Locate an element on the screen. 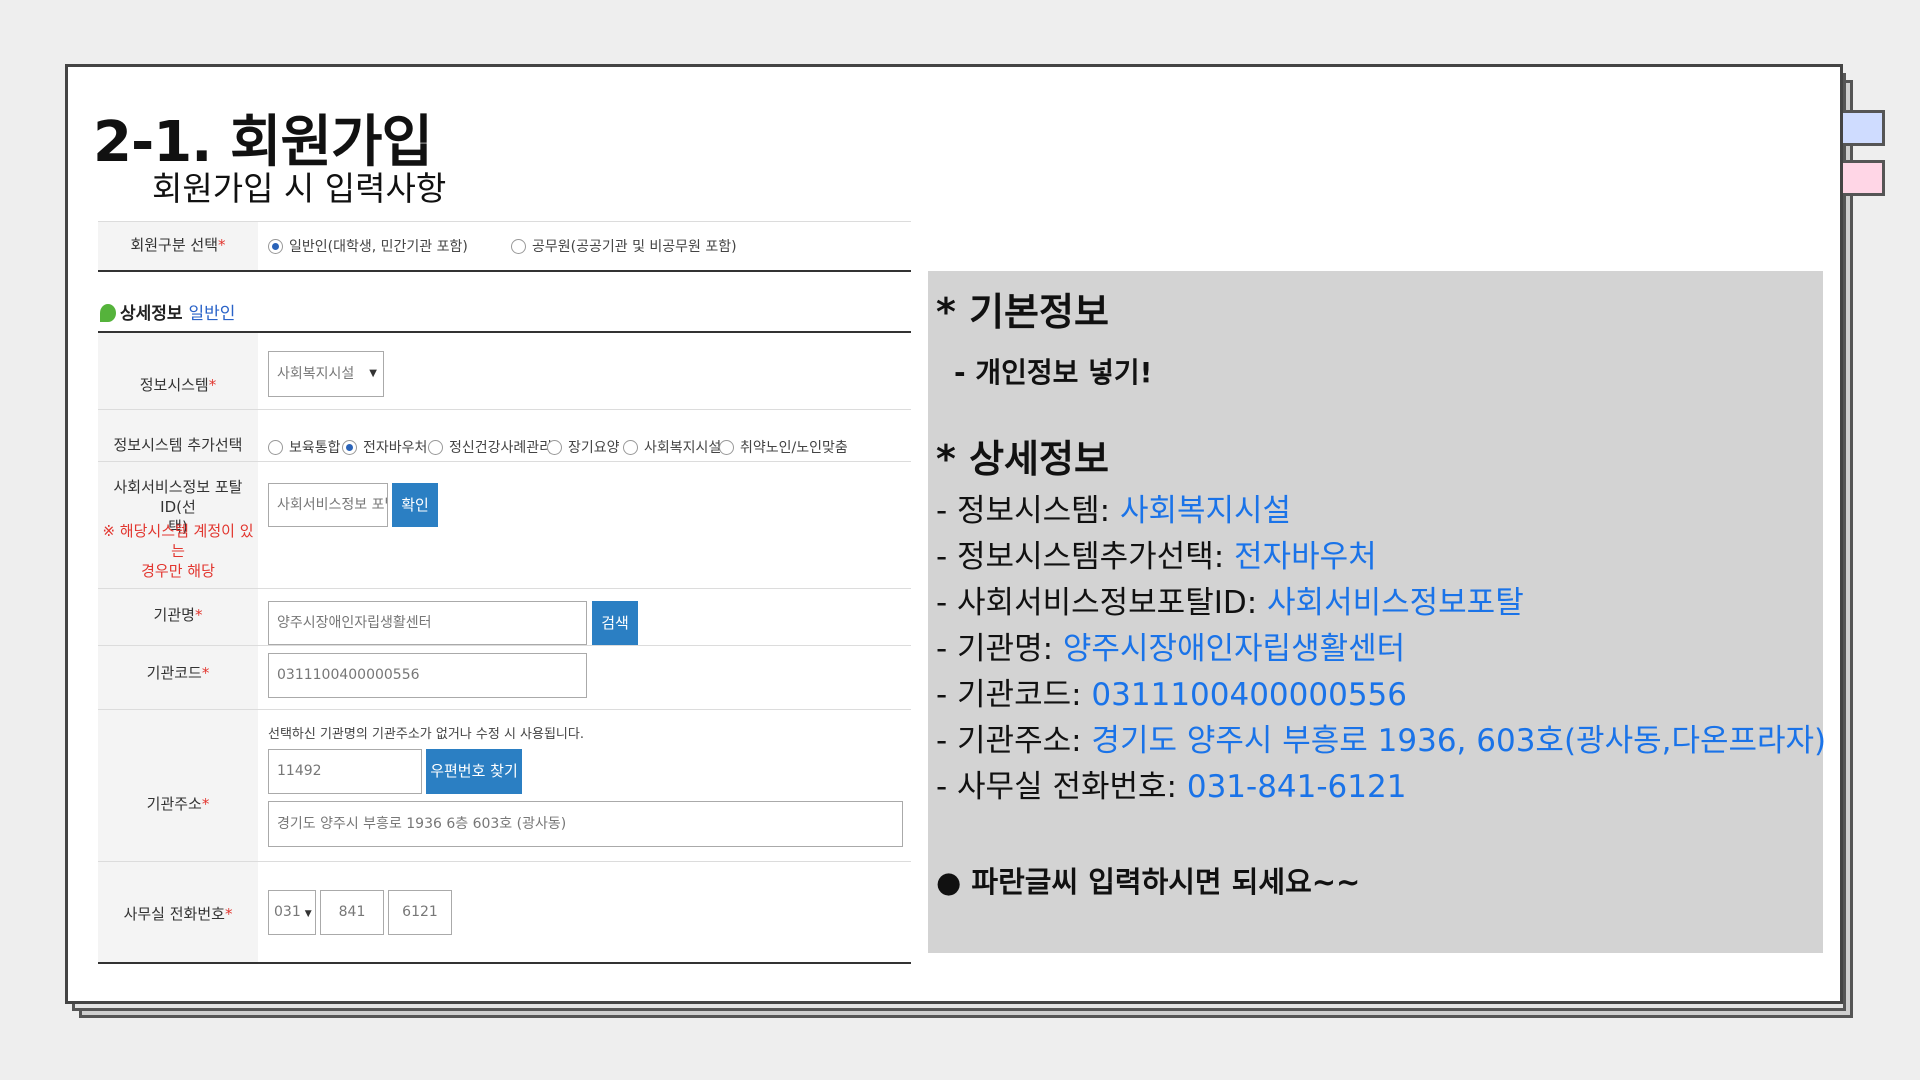 This screenshot has width=1920, height=1080. page-subtitle: 회원가입 시 입력사항 is located at coordinates (299, 188).